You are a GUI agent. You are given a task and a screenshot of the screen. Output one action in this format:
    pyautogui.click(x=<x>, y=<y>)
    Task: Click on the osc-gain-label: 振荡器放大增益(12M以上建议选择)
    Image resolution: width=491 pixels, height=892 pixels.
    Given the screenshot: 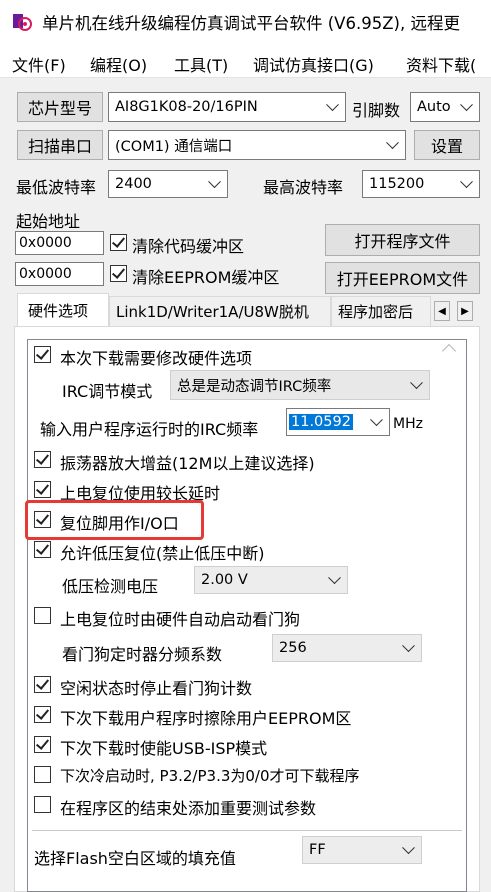 What is the action you would take?
    pyautogui.click(x=187, y=463)
    